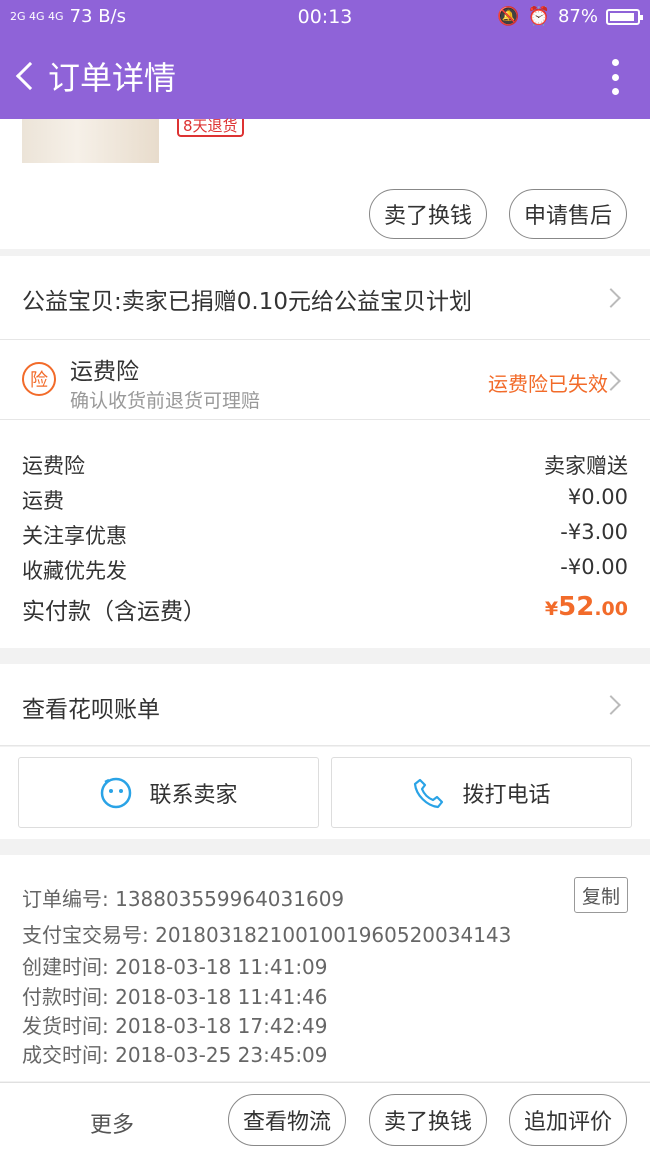 The image size is (650, 1155). Describe the element at coordinates (183, 899) in the screenshot. I see `order-number: 订单编号: 138803559964031609` at that location.